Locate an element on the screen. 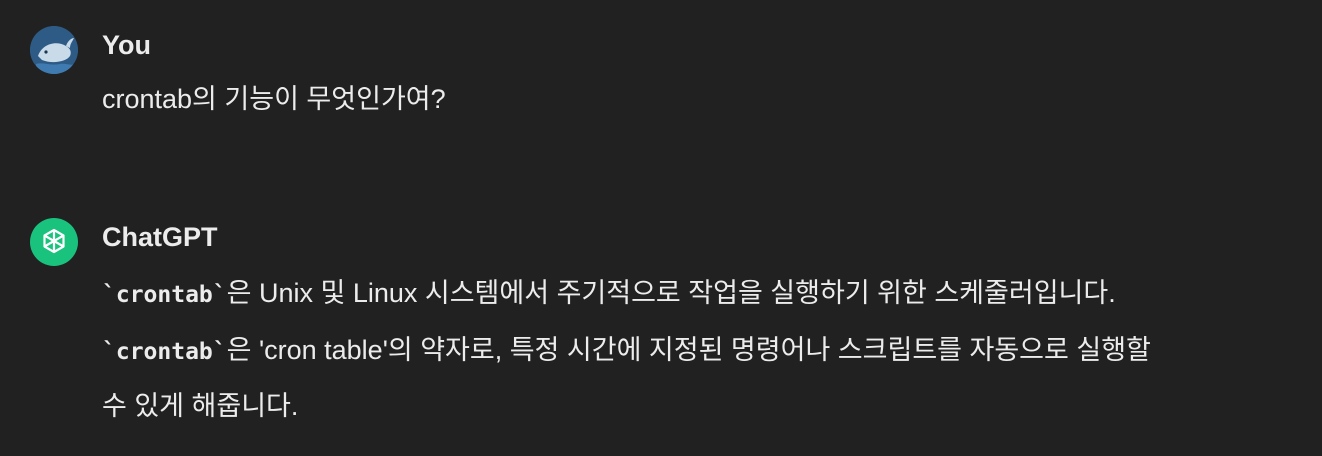  user-name: You is located at coordinates (126, 45).